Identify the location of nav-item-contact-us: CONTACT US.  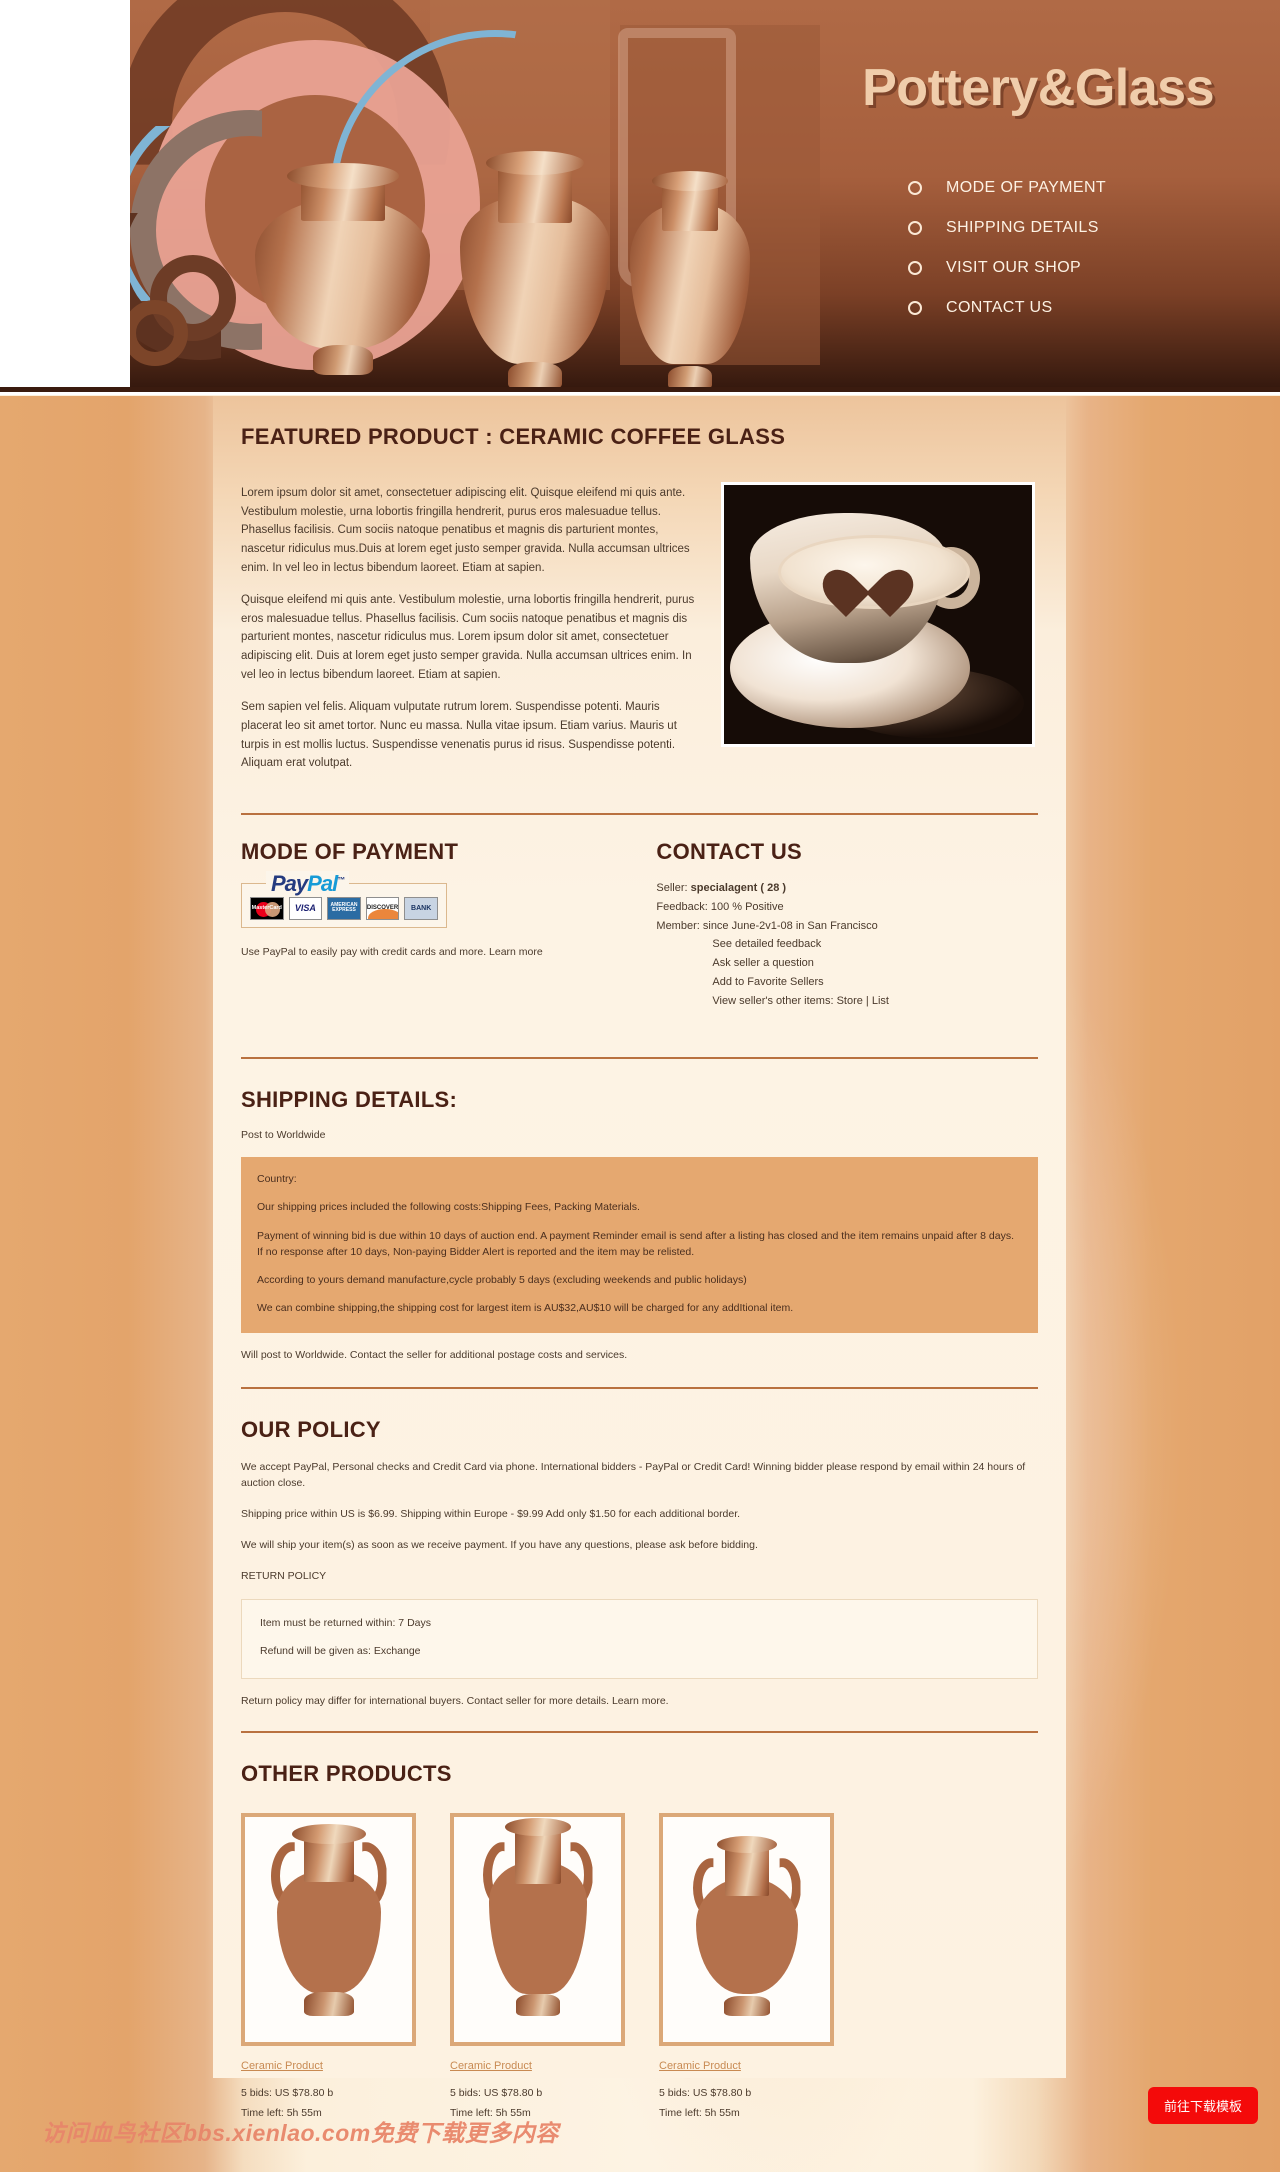
(1058, 308).